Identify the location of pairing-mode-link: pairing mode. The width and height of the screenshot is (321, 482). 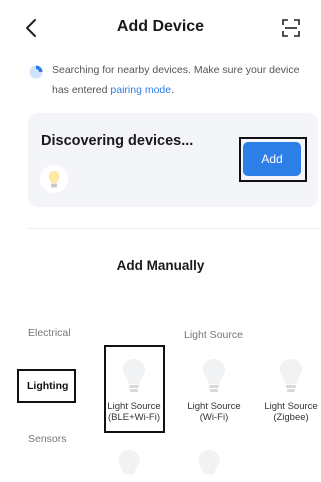
(140, 90).